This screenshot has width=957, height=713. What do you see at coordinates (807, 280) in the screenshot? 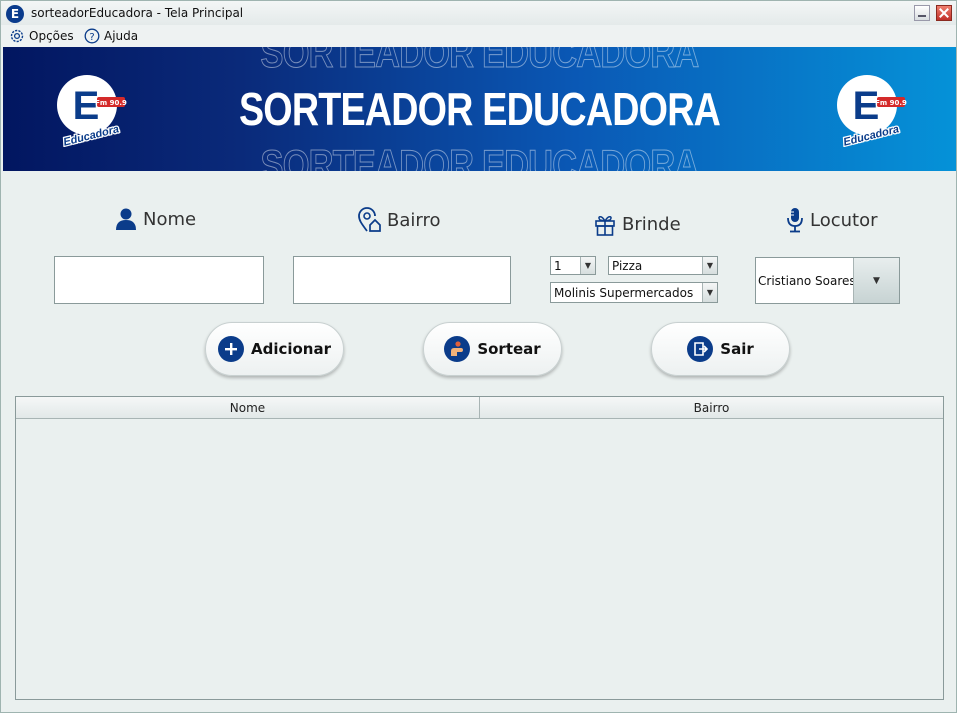
I see `locutor-value: Cristiano Soares` at bounding box center [807, 280].